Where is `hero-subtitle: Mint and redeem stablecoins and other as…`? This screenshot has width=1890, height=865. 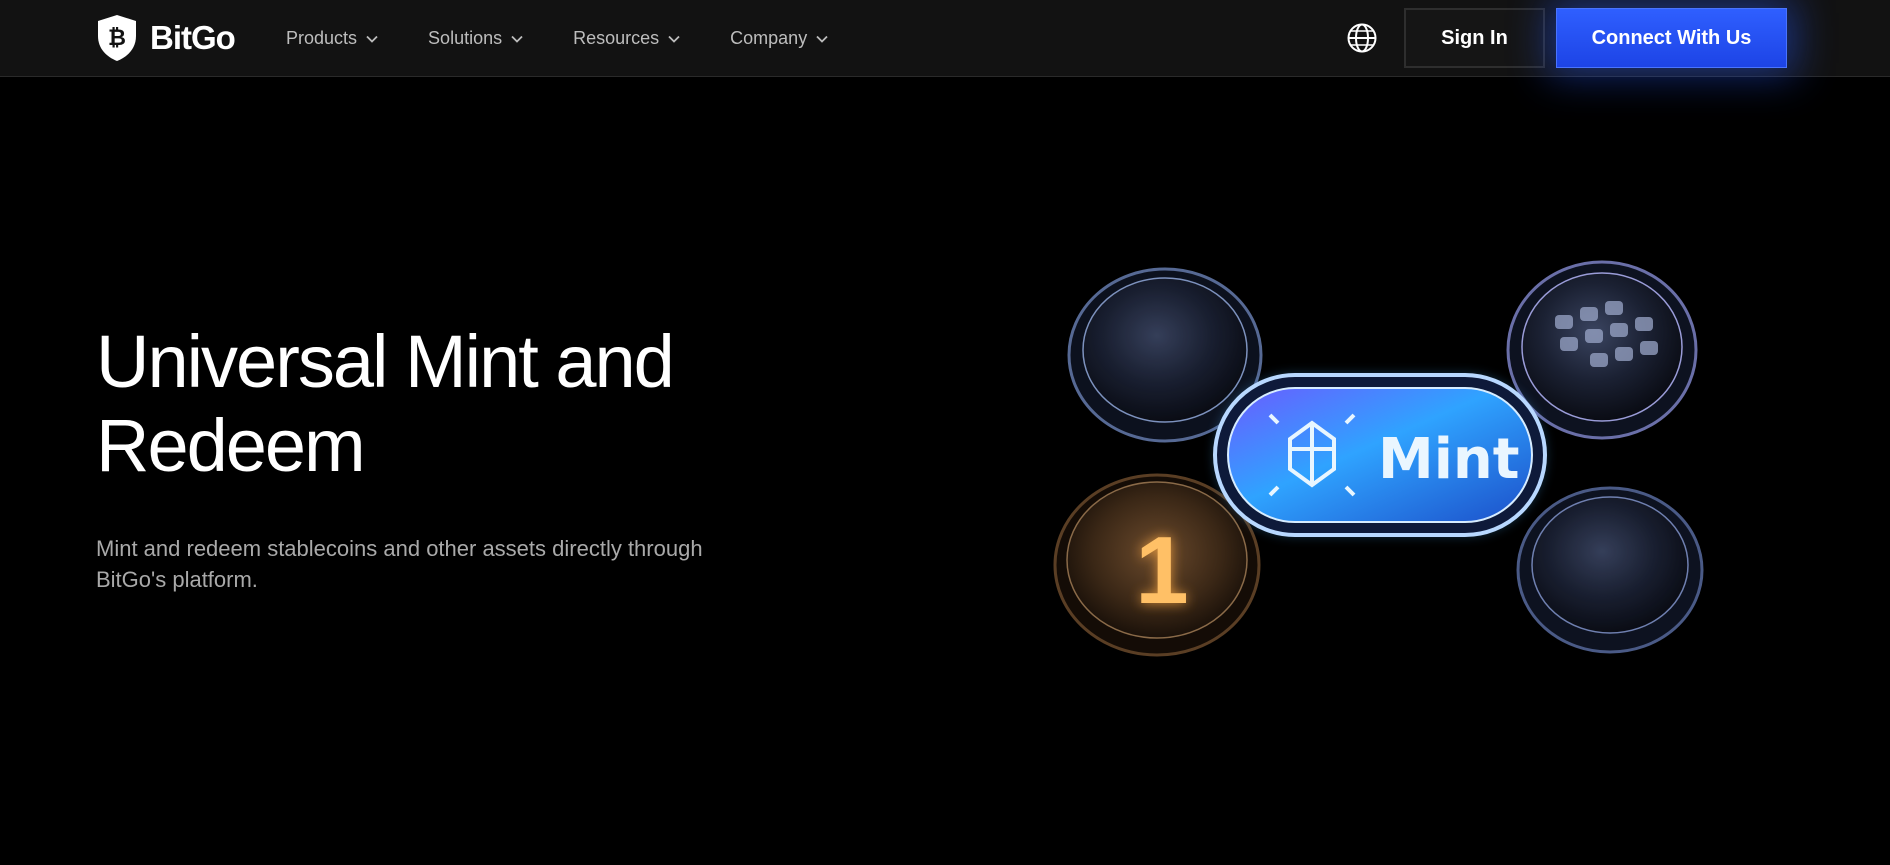
hero-subtitle: Mint and redeem stablecoins and other as… is located at coordinates (399, 564).